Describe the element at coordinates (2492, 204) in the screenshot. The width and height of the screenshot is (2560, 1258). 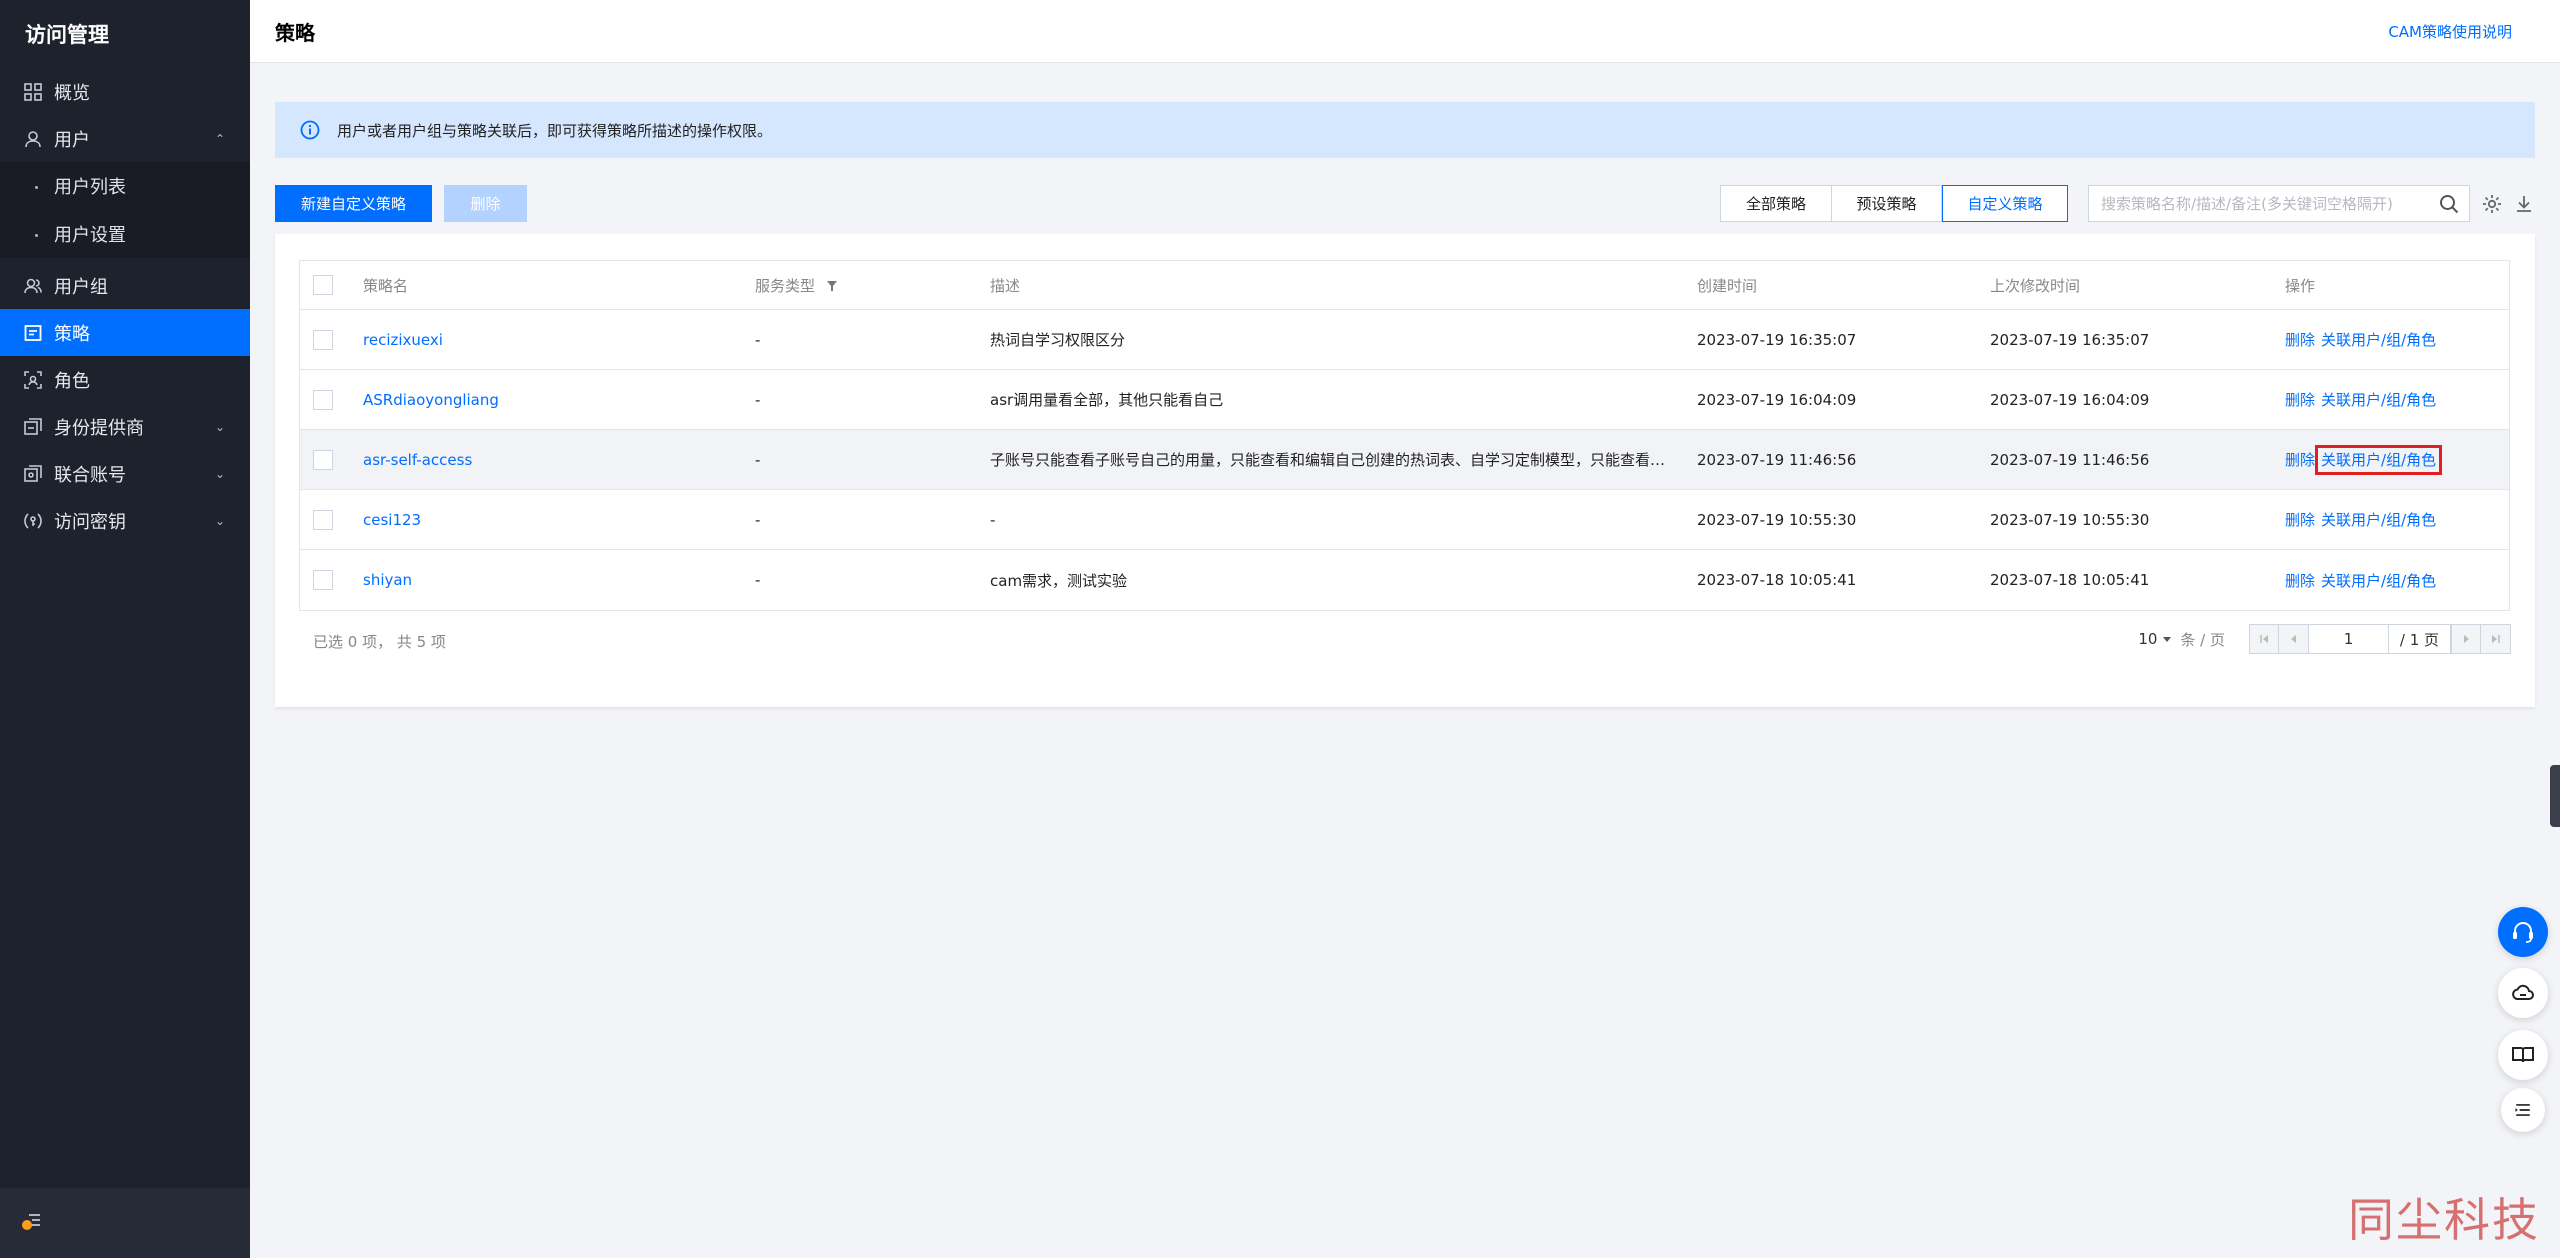
I see `gear-icon` at that location.